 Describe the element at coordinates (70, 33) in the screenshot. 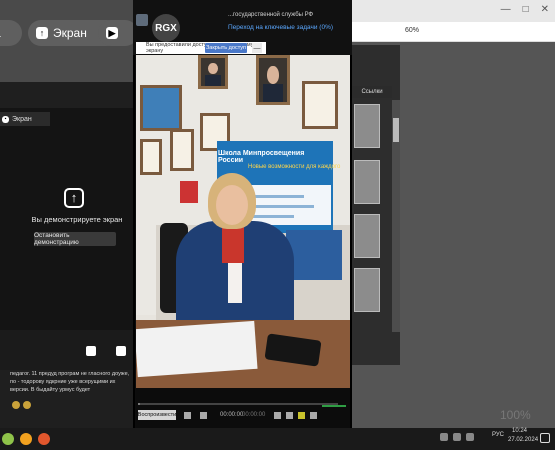

I see `screen-share-label: Экран` at that location.